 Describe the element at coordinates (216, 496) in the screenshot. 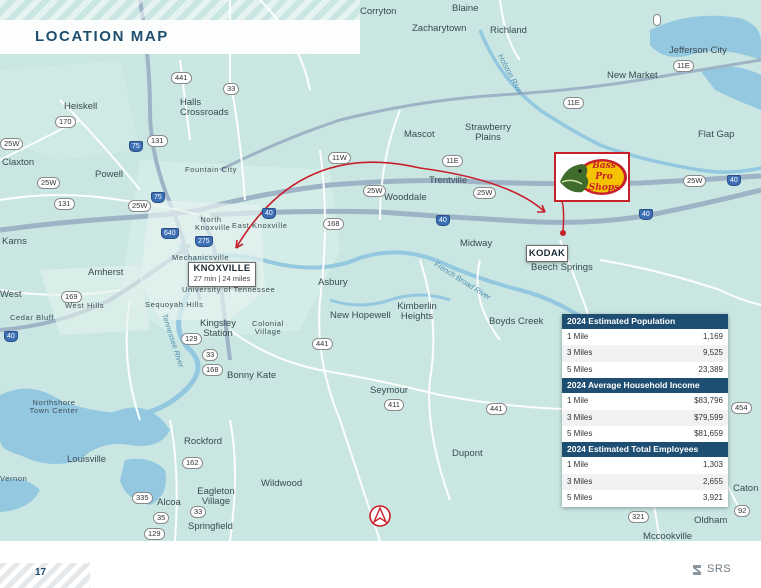

I see `place-label: Eagleton Village` at that location.